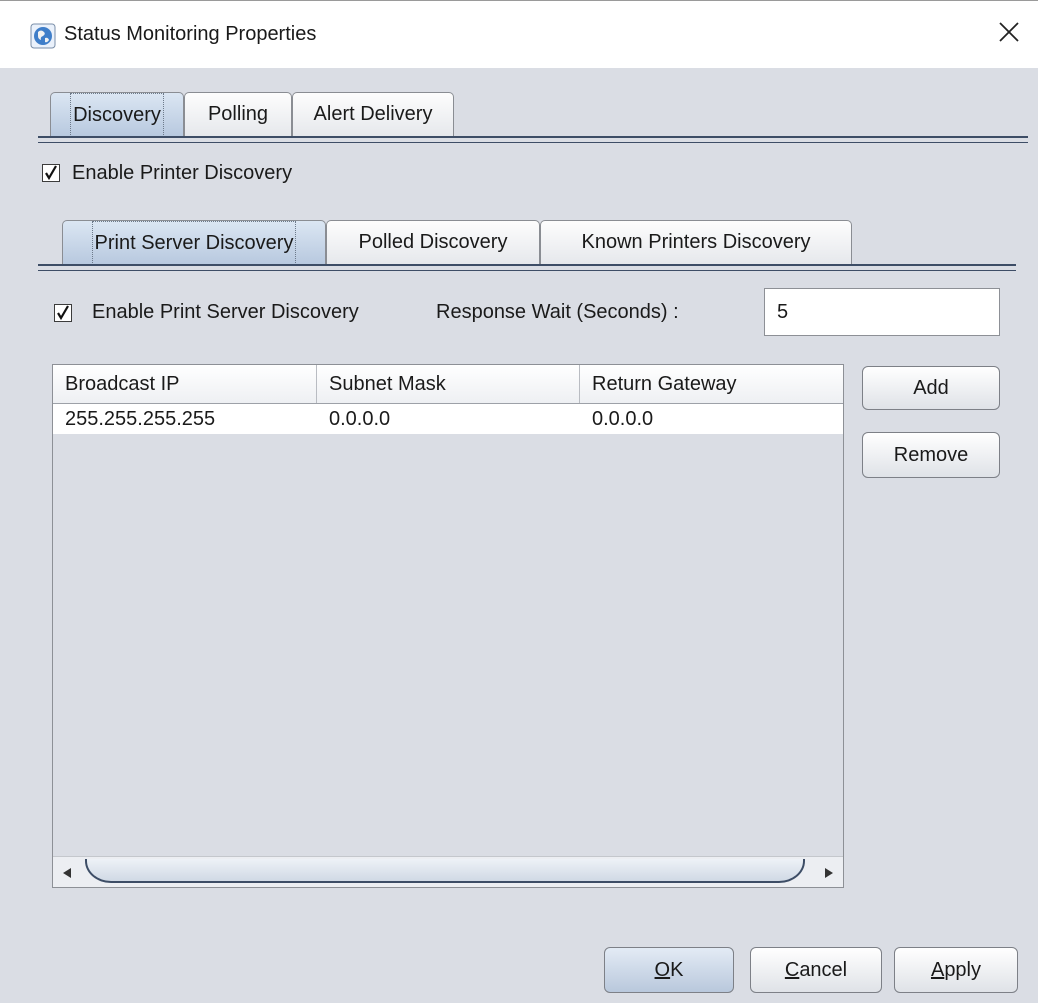  I want to click on cancel-label-rest: ancel, so click(823, 970).